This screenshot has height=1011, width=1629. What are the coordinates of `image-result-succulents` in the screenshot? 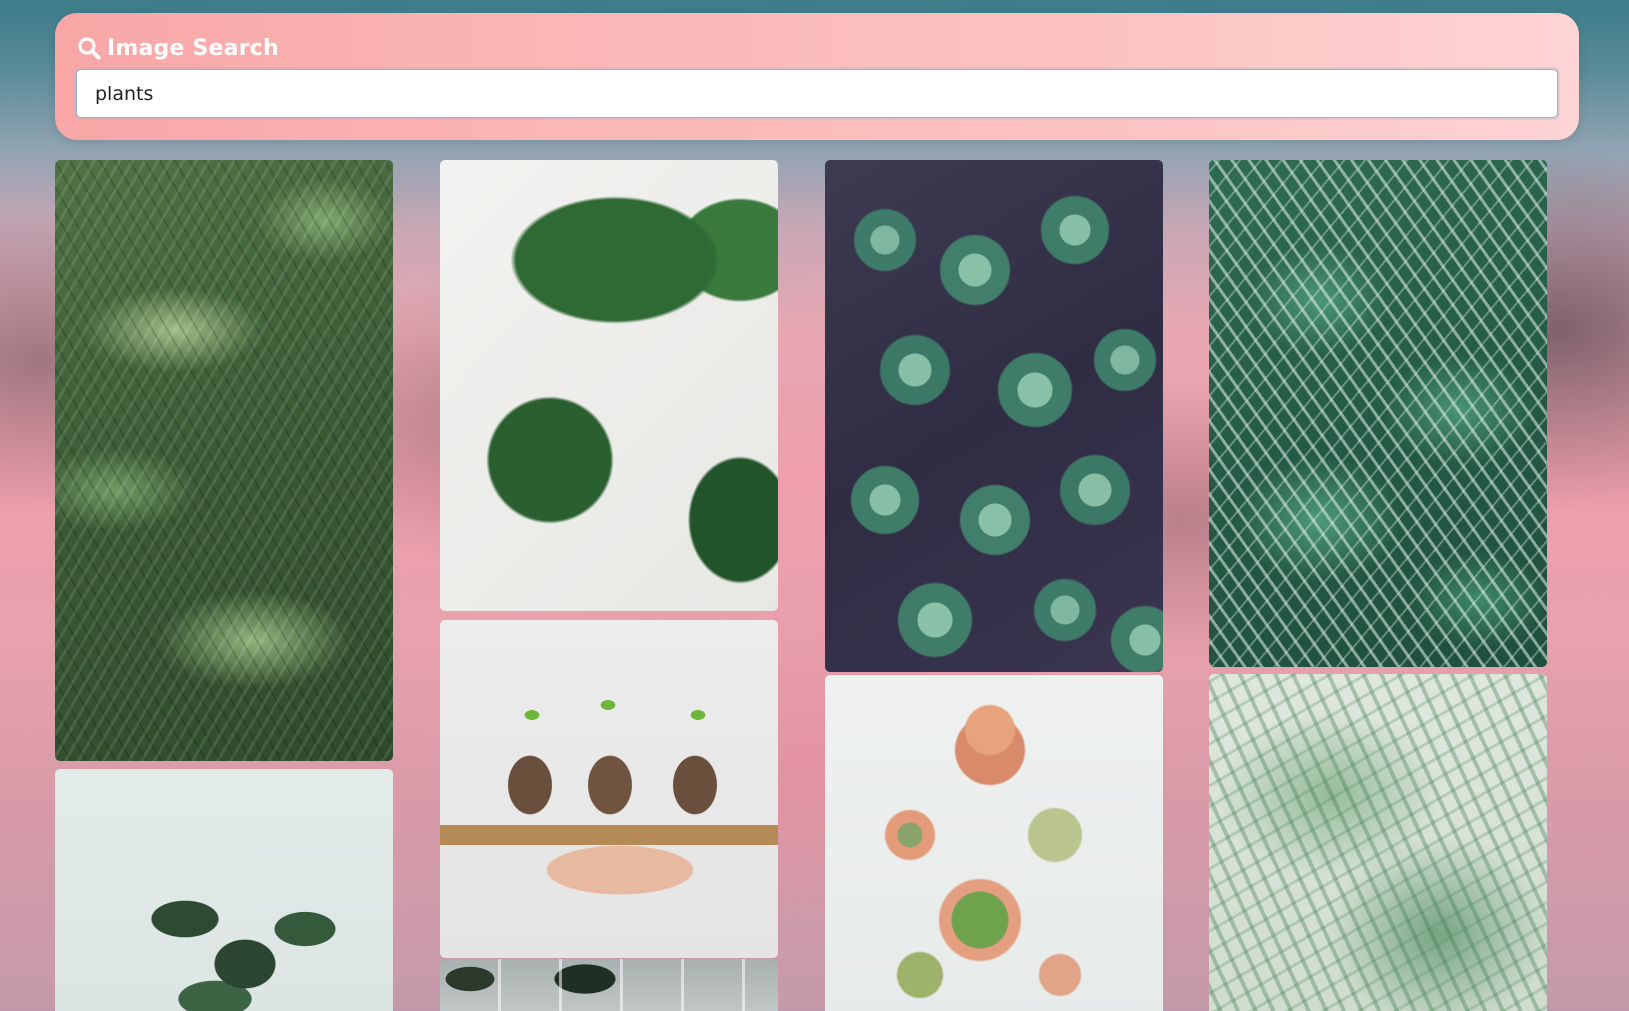 It's located at (994, 416).